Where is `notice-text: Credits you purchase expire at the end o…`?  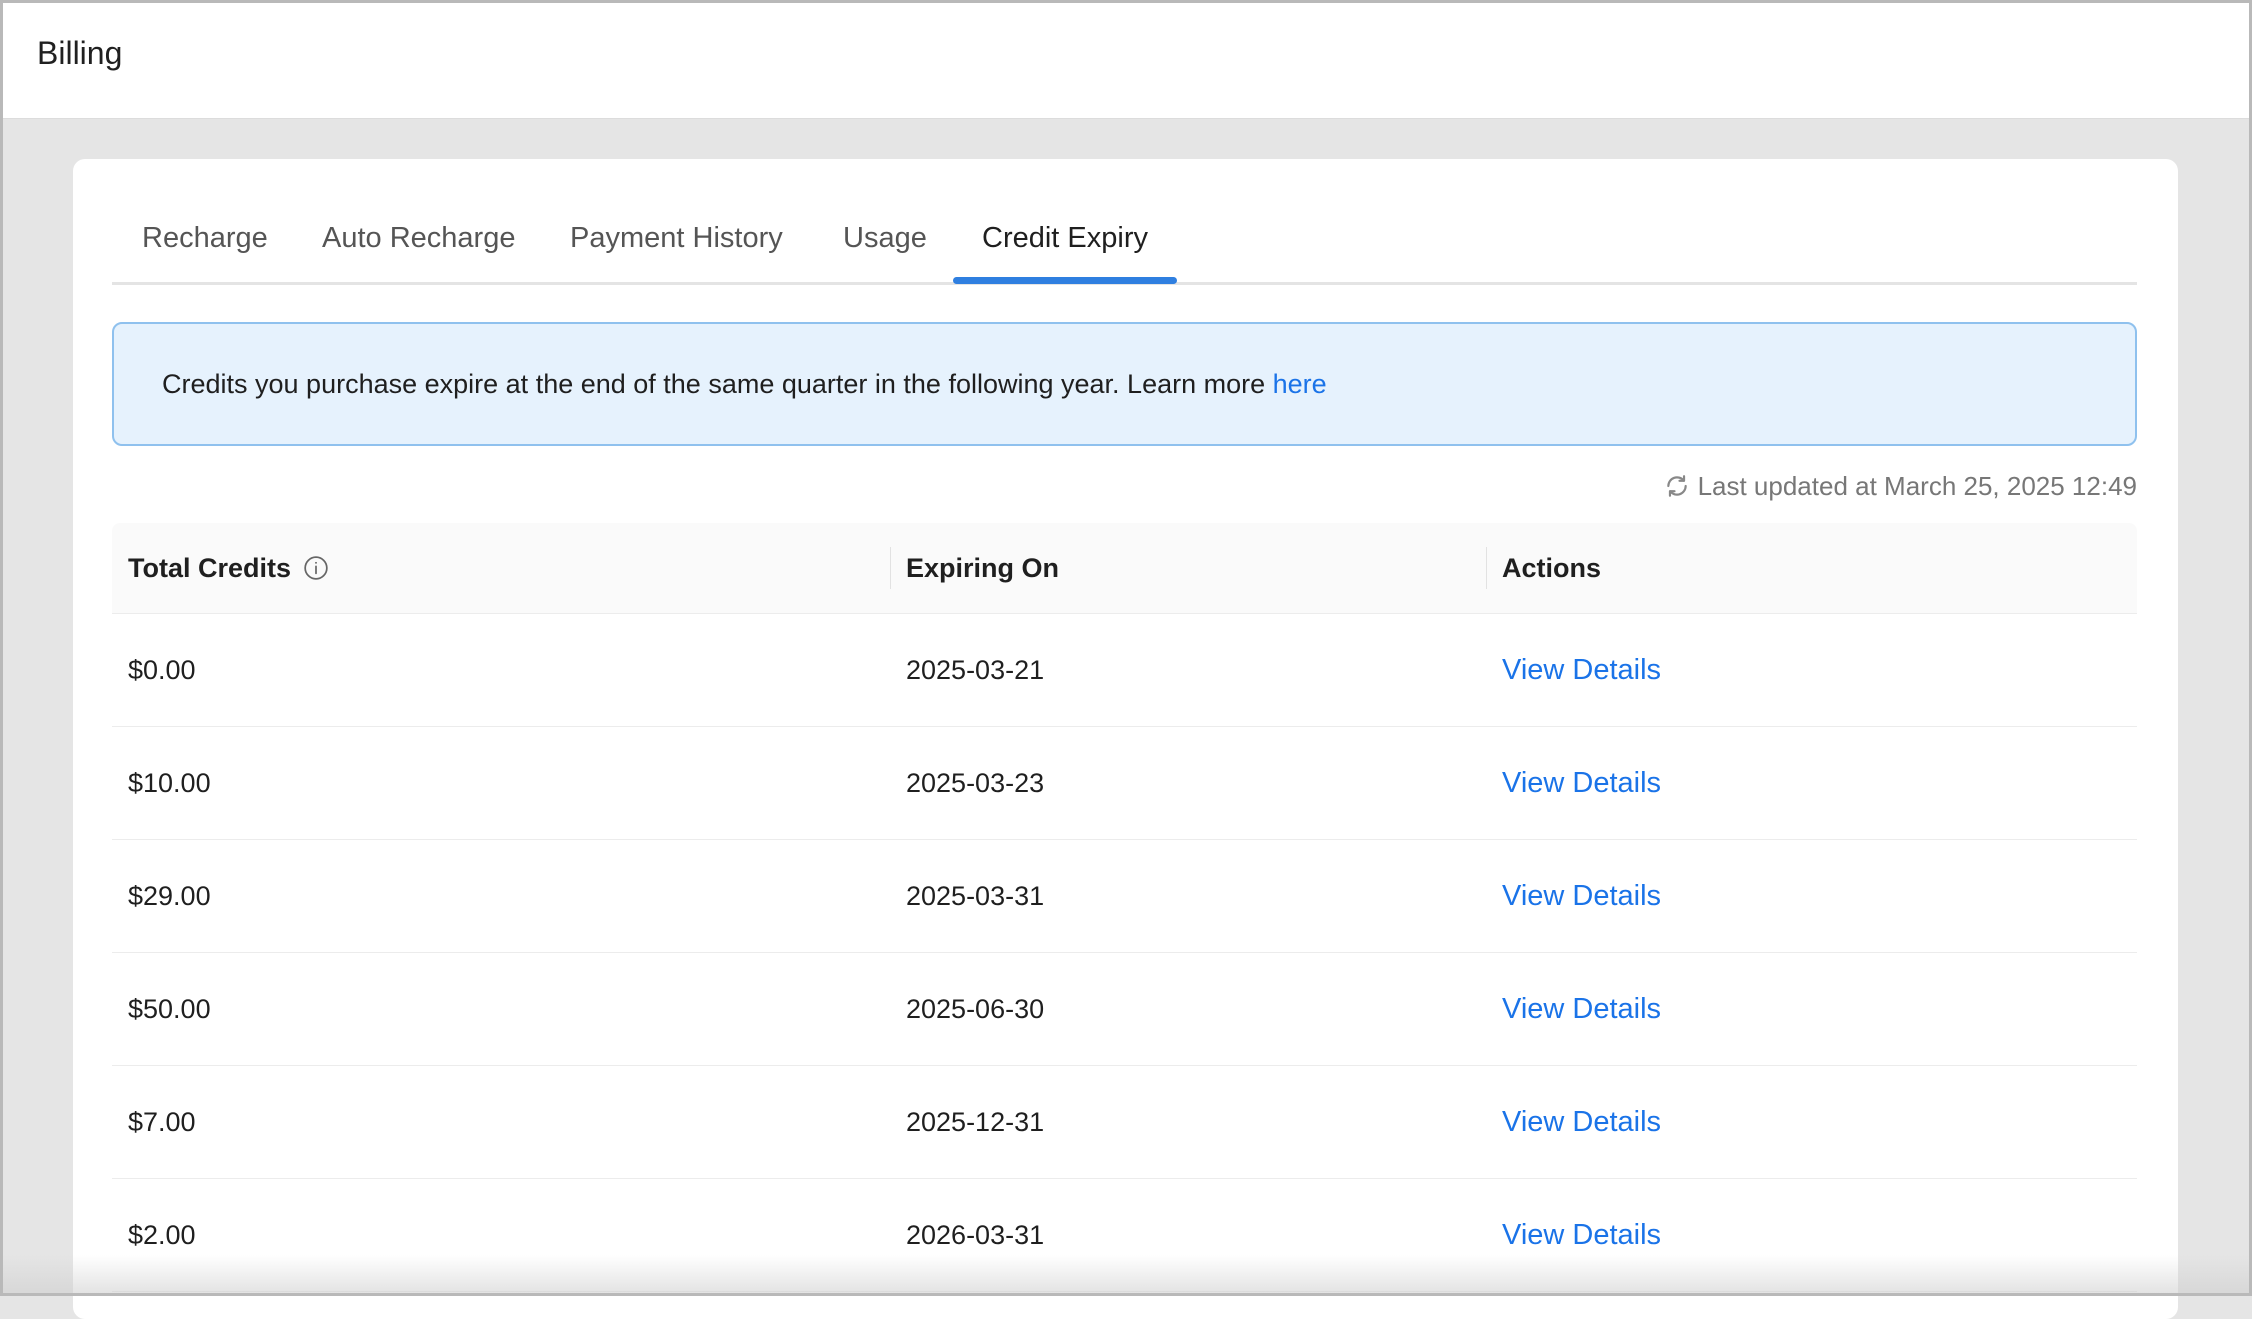
notice-text: Credits you purchase expire at the end o… is located at coordinates (744, 384).